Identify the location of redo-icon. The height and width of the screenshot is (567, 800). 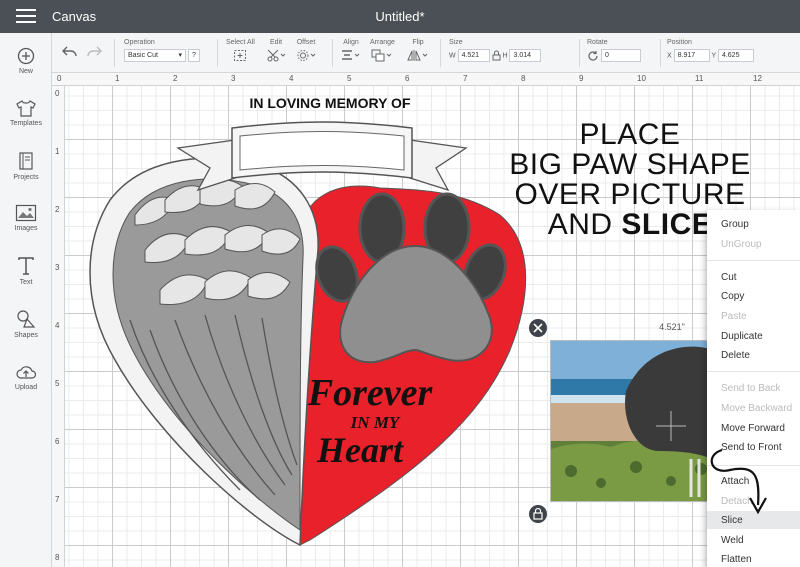
(94, 52).